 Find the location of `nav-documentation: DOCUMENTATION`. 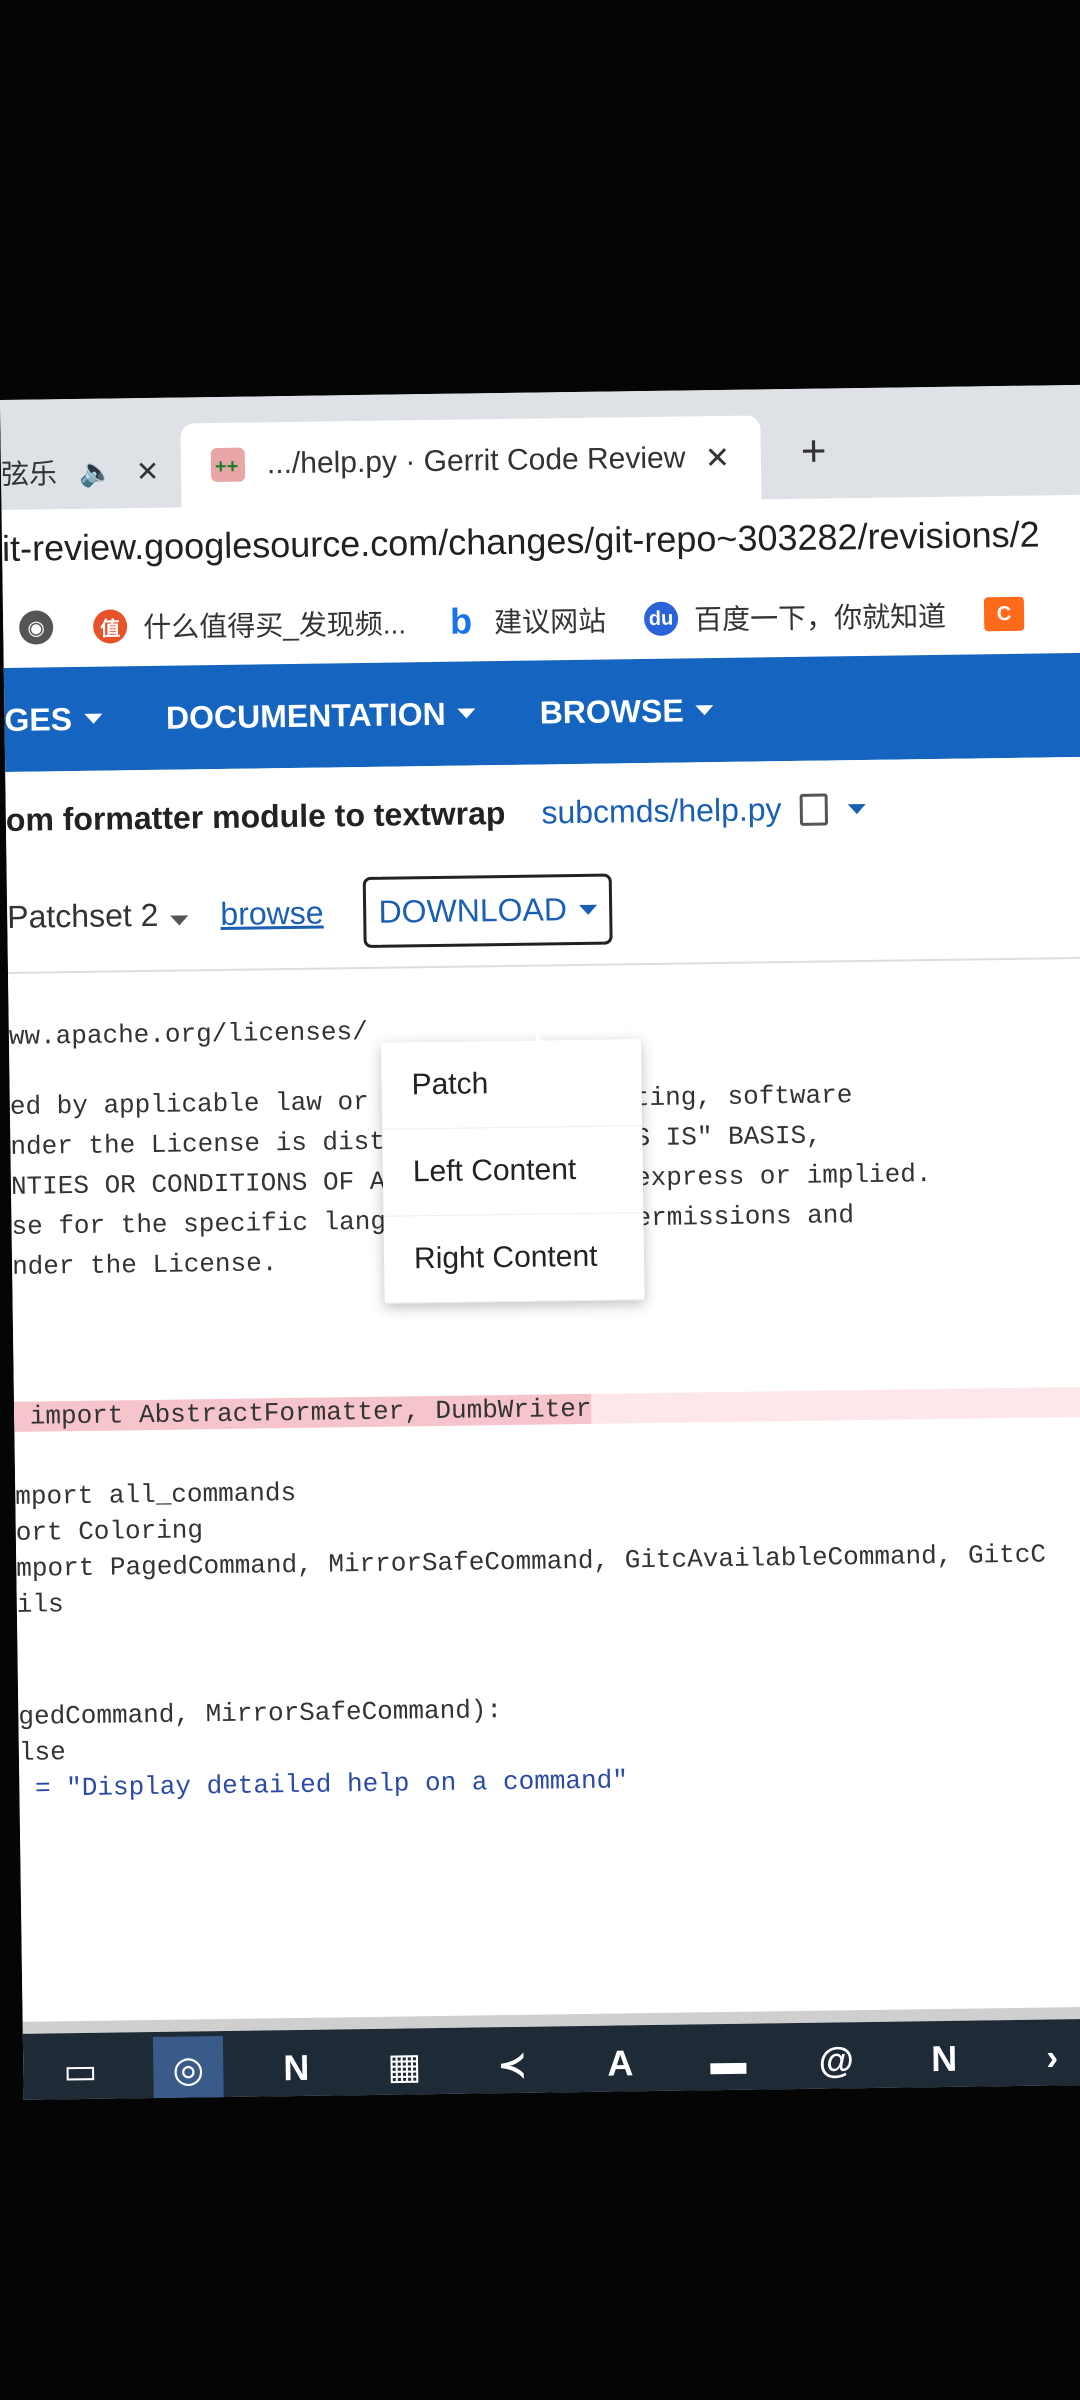

nav-documentation: DOCUMENTATION is located at coordinates (321, 715).